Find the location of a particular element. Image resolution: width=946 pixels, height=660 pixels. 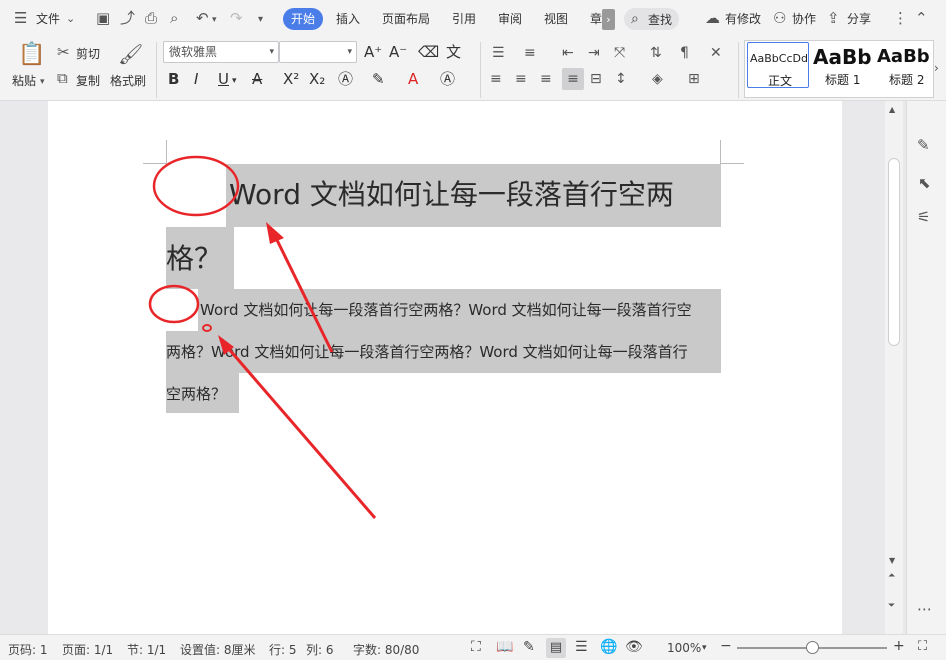

annotation-circle-title-indent is located at coordinates (196, 186).